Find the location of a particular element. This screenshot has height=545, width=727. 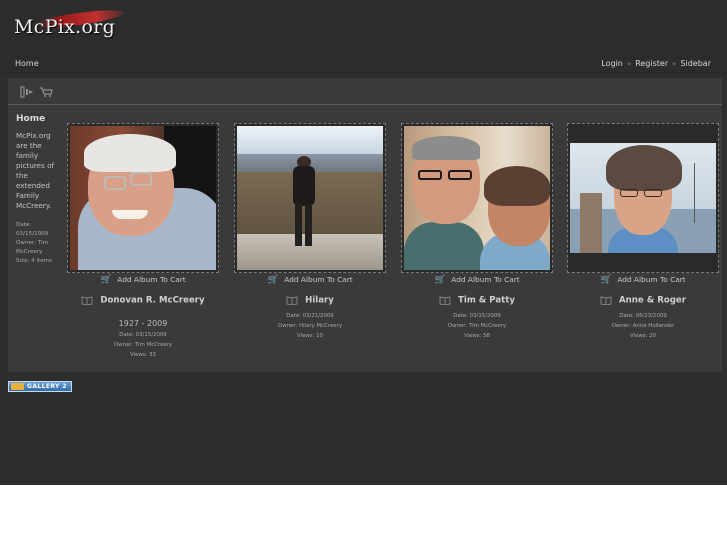

nav-user-links: Login » Register » Sidebar is located at coordinates (656, 63).